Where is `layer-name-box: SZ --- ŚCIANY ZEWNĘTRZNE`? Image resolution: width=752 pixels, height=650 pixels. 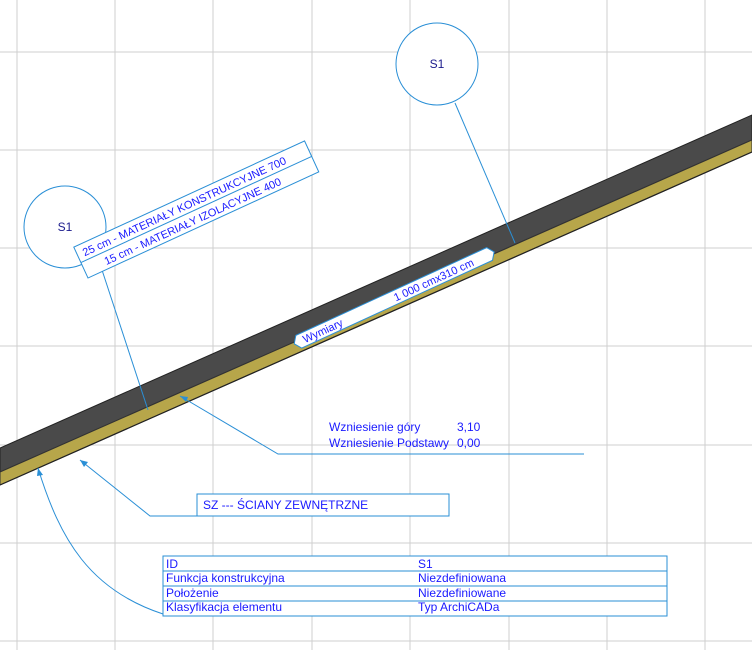 layer-name-box: SZ --- ŚCIANY ZEWNĘTRZNE is located at coordinates (323, 505).